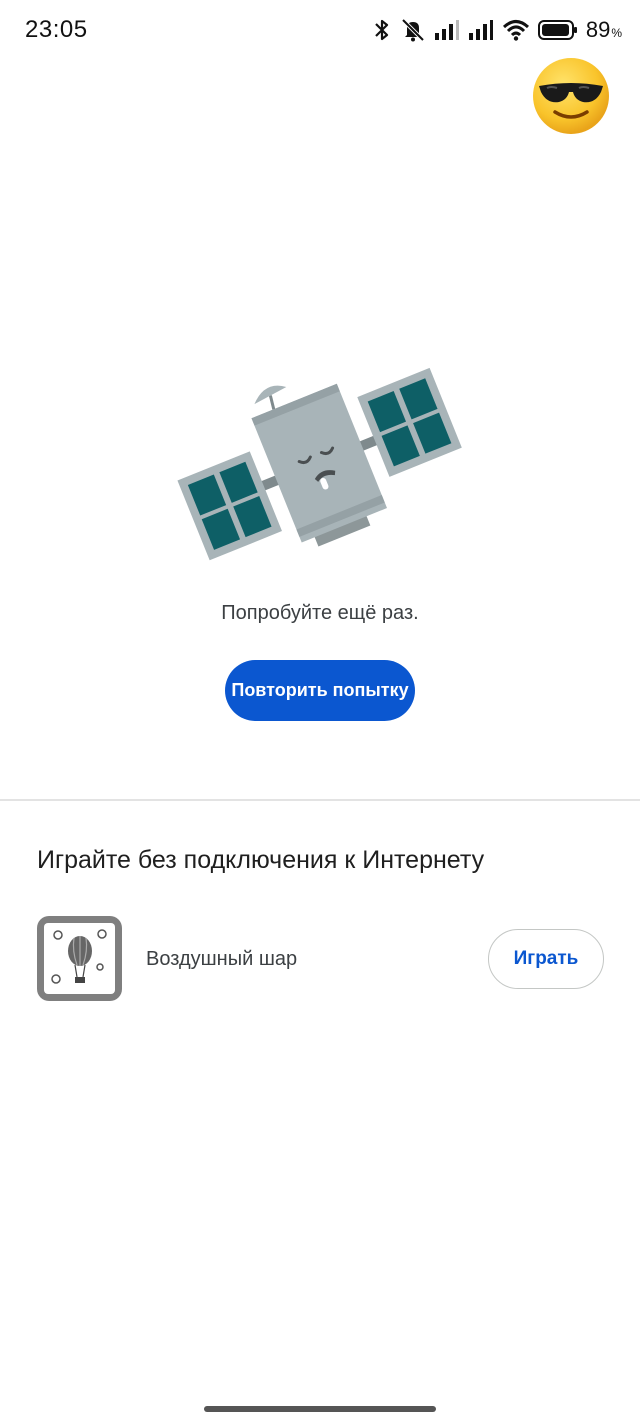 This screenshot has width=640, height=1422. What do you see at coordinates (56, 29) in the screenshot?
I see `status-time: 23:05` at bounding box center [56, 29].